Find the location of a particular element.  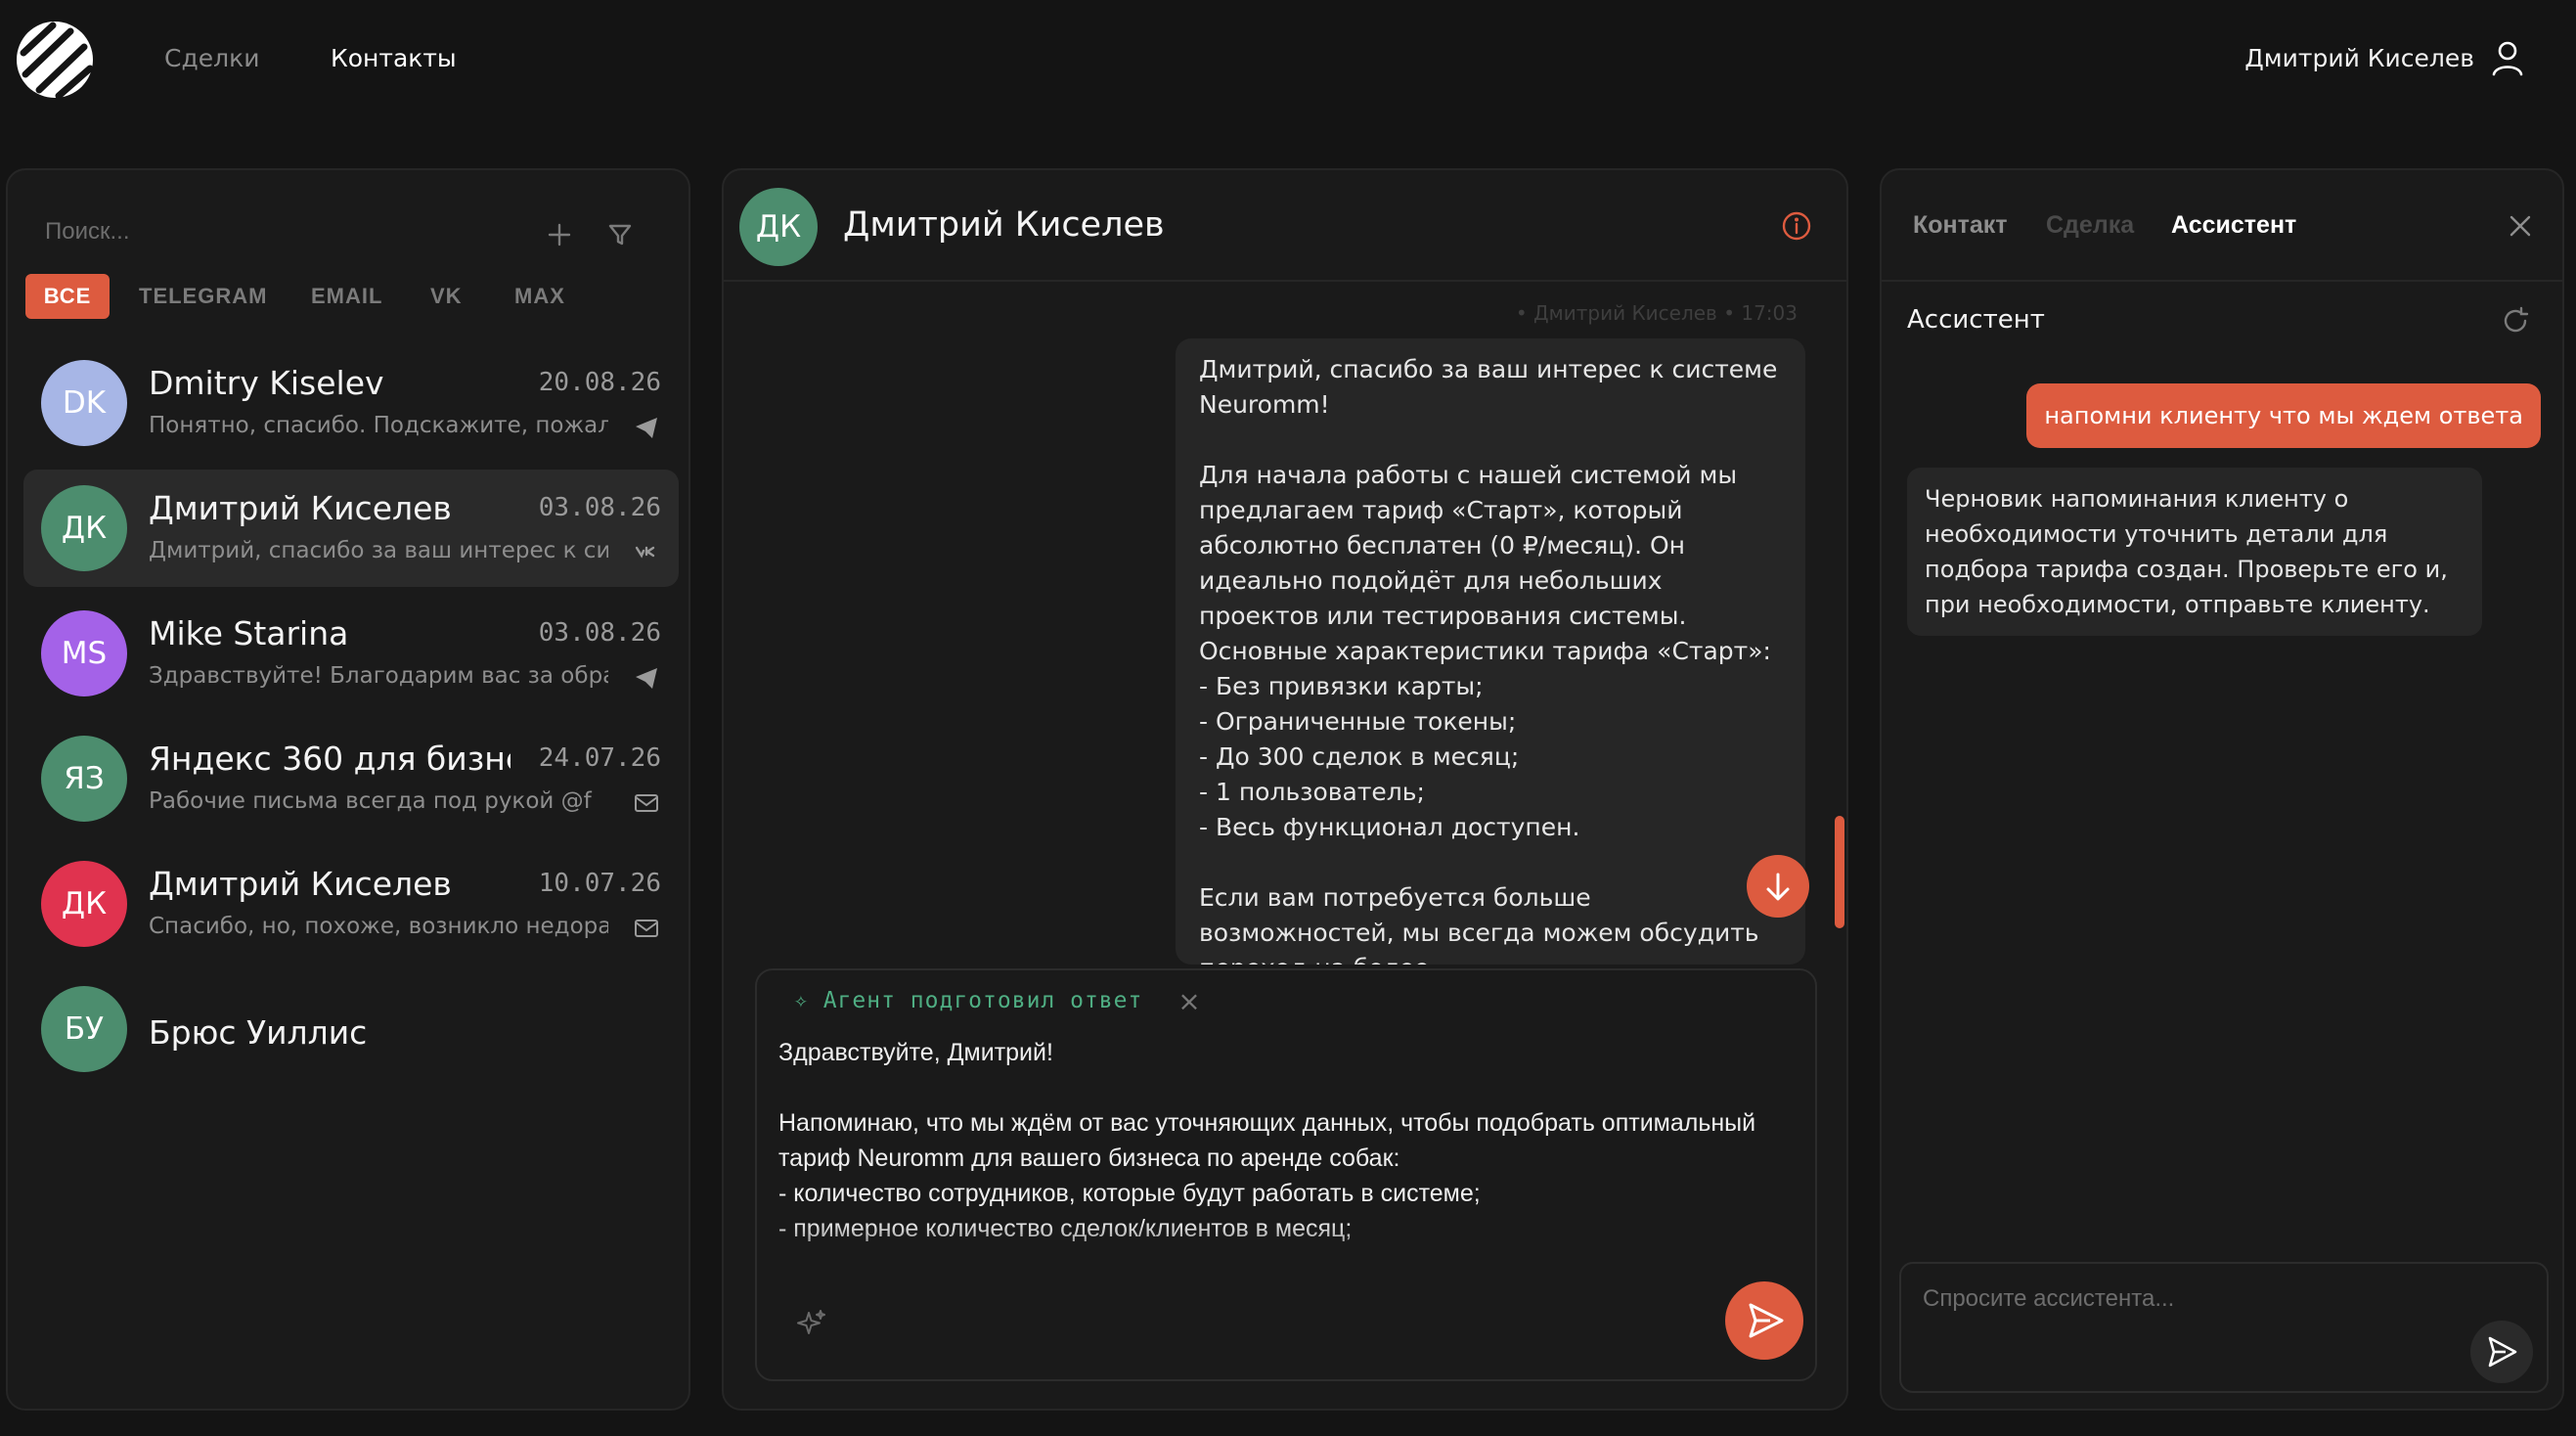

channel-tab-telegram: TELEGRAM is located at coordinates (203, 297).